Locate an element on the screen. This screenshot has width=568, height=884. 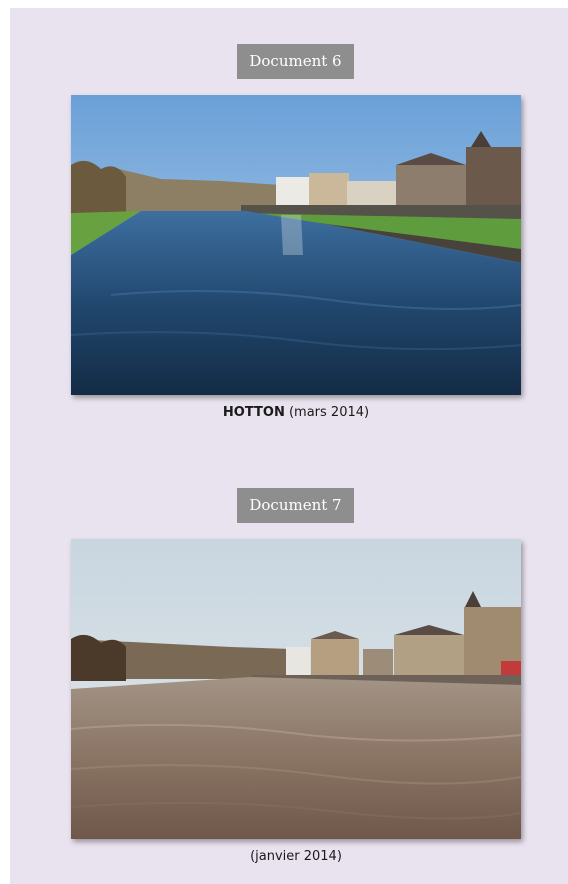
document-6-label: Document 6 is located at coordinates (295, 61).